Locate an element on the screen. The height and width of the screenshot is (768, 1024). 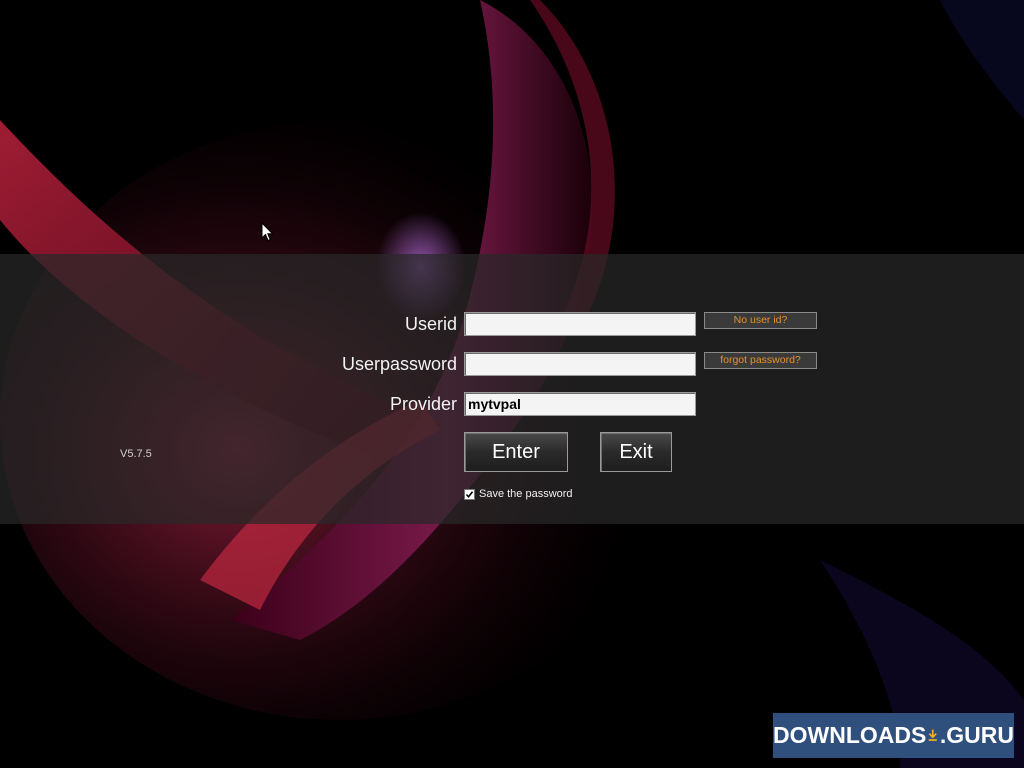
downloads-guru-watermark: DOWNLOADS .GURU is located at coordinates (893, 735).